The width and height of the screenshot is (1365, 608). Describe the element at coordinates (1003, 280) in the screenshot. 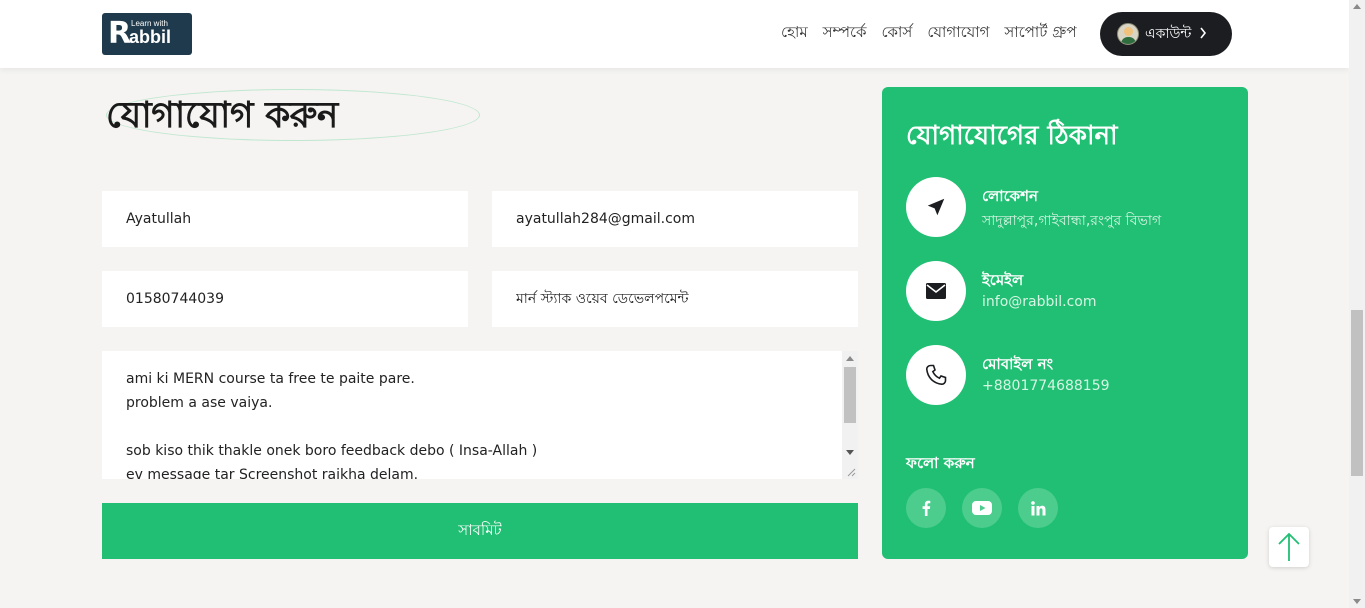

I see `email-label: ইমেইল` at that location.